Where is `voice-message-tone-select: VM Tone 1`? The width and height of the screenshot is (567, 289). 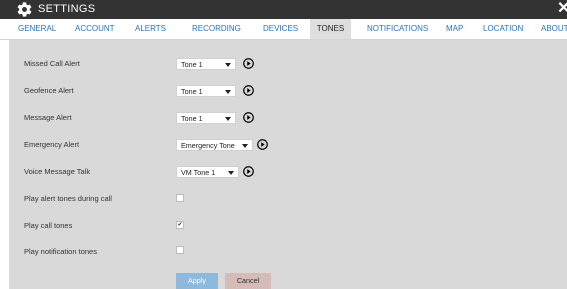 voice-message-tone-select: VM Tone 1 is located at coordinates (207, 172).